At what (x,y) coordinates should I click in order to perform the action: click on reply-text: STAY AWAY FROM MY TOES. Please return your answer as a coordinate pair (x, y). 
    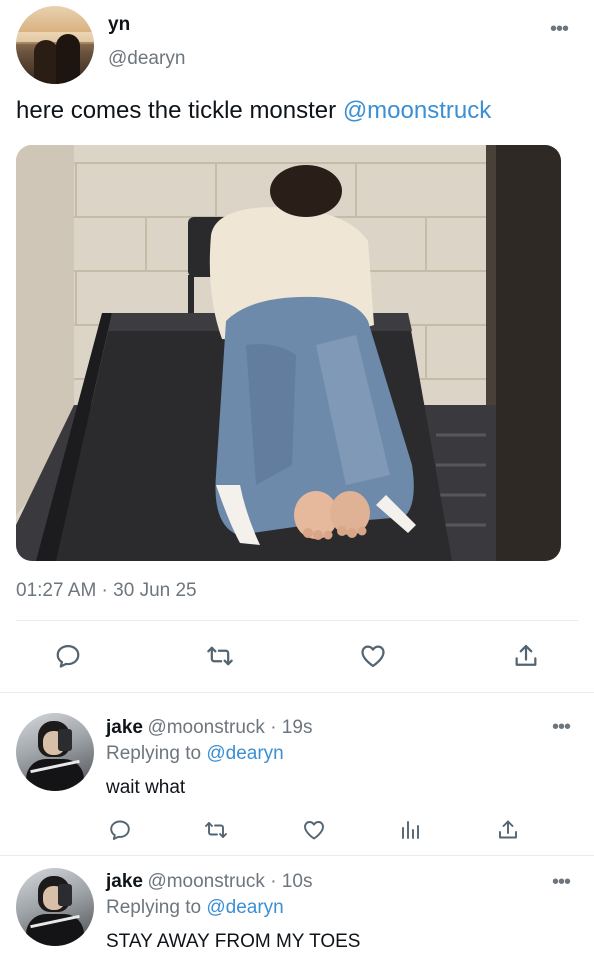
    Looking at the image, I should click on (233, 941).